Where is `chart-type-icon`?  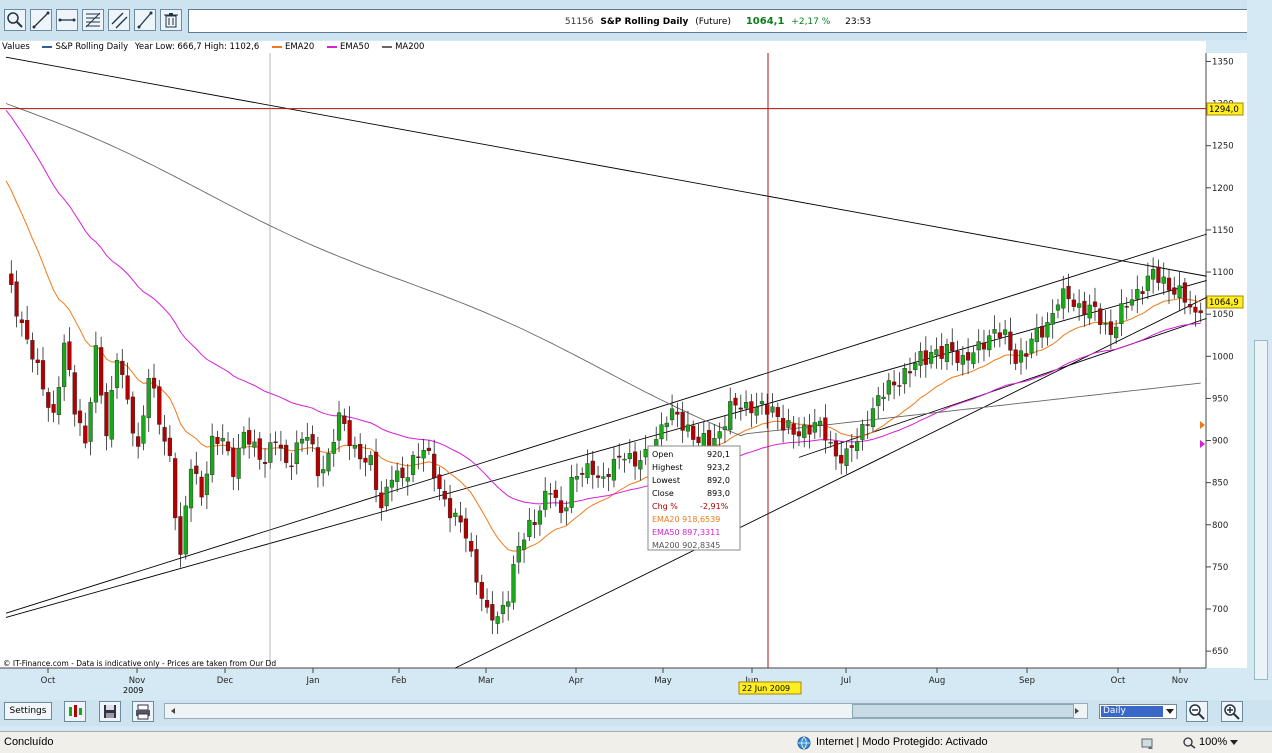 chart-type-icon is located at coordinates (75, 711).